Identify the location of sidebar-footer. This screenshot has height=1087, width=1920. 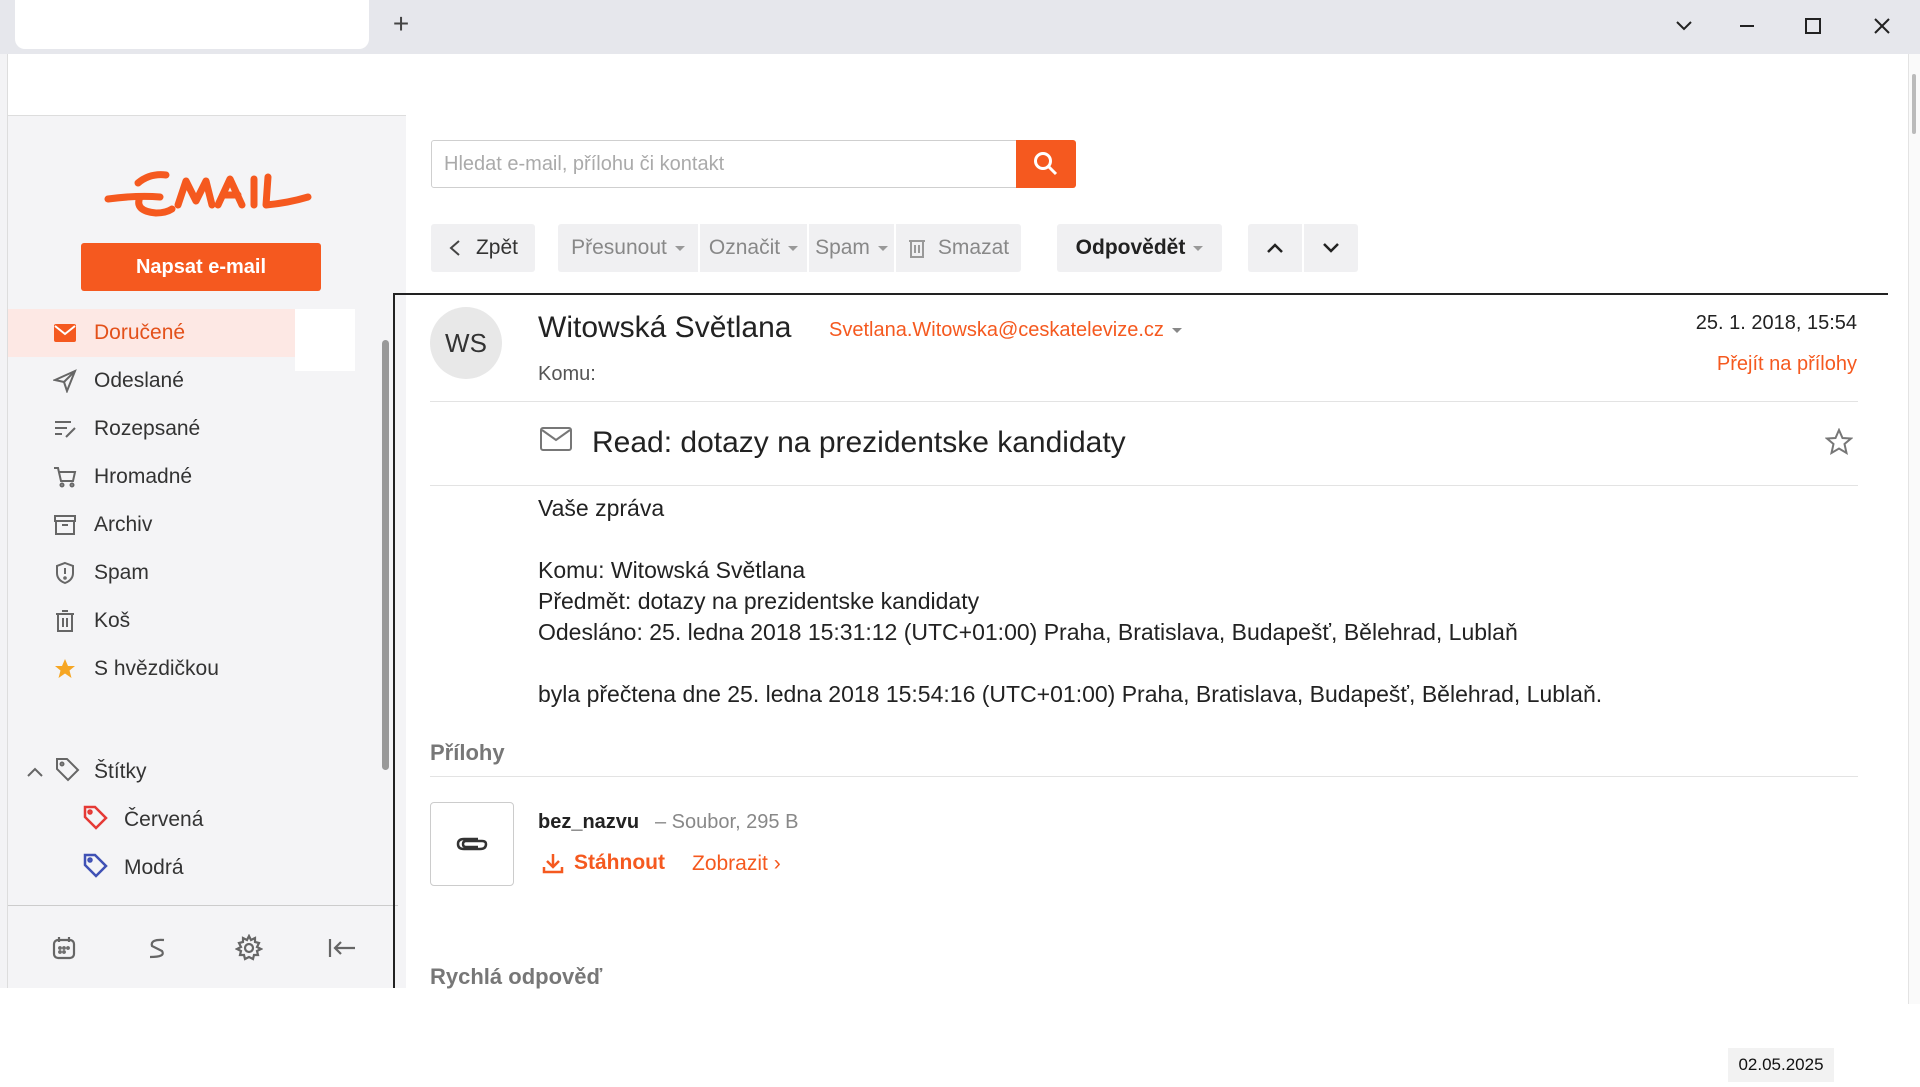
(203, 947).